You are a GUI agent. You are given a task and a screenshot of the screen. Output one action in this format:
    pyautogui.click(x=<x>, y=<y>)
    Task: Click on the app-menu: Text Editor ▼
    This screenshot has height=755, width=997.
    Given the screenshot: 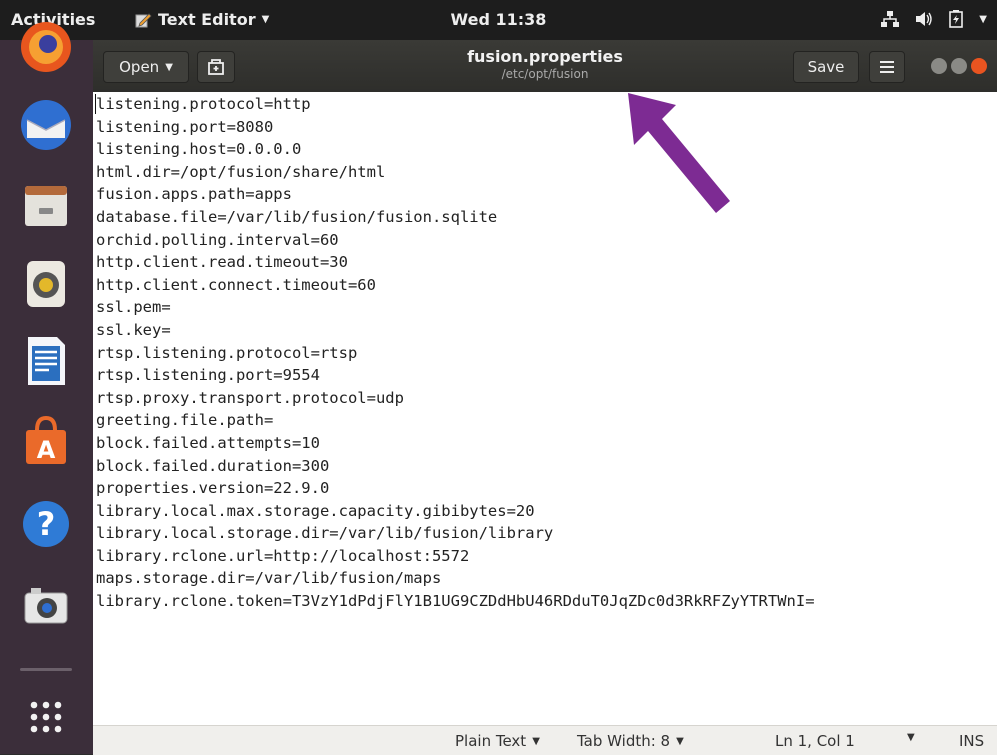 What is the action you would take?
    pyautogui.click(x=201, y=19)
    